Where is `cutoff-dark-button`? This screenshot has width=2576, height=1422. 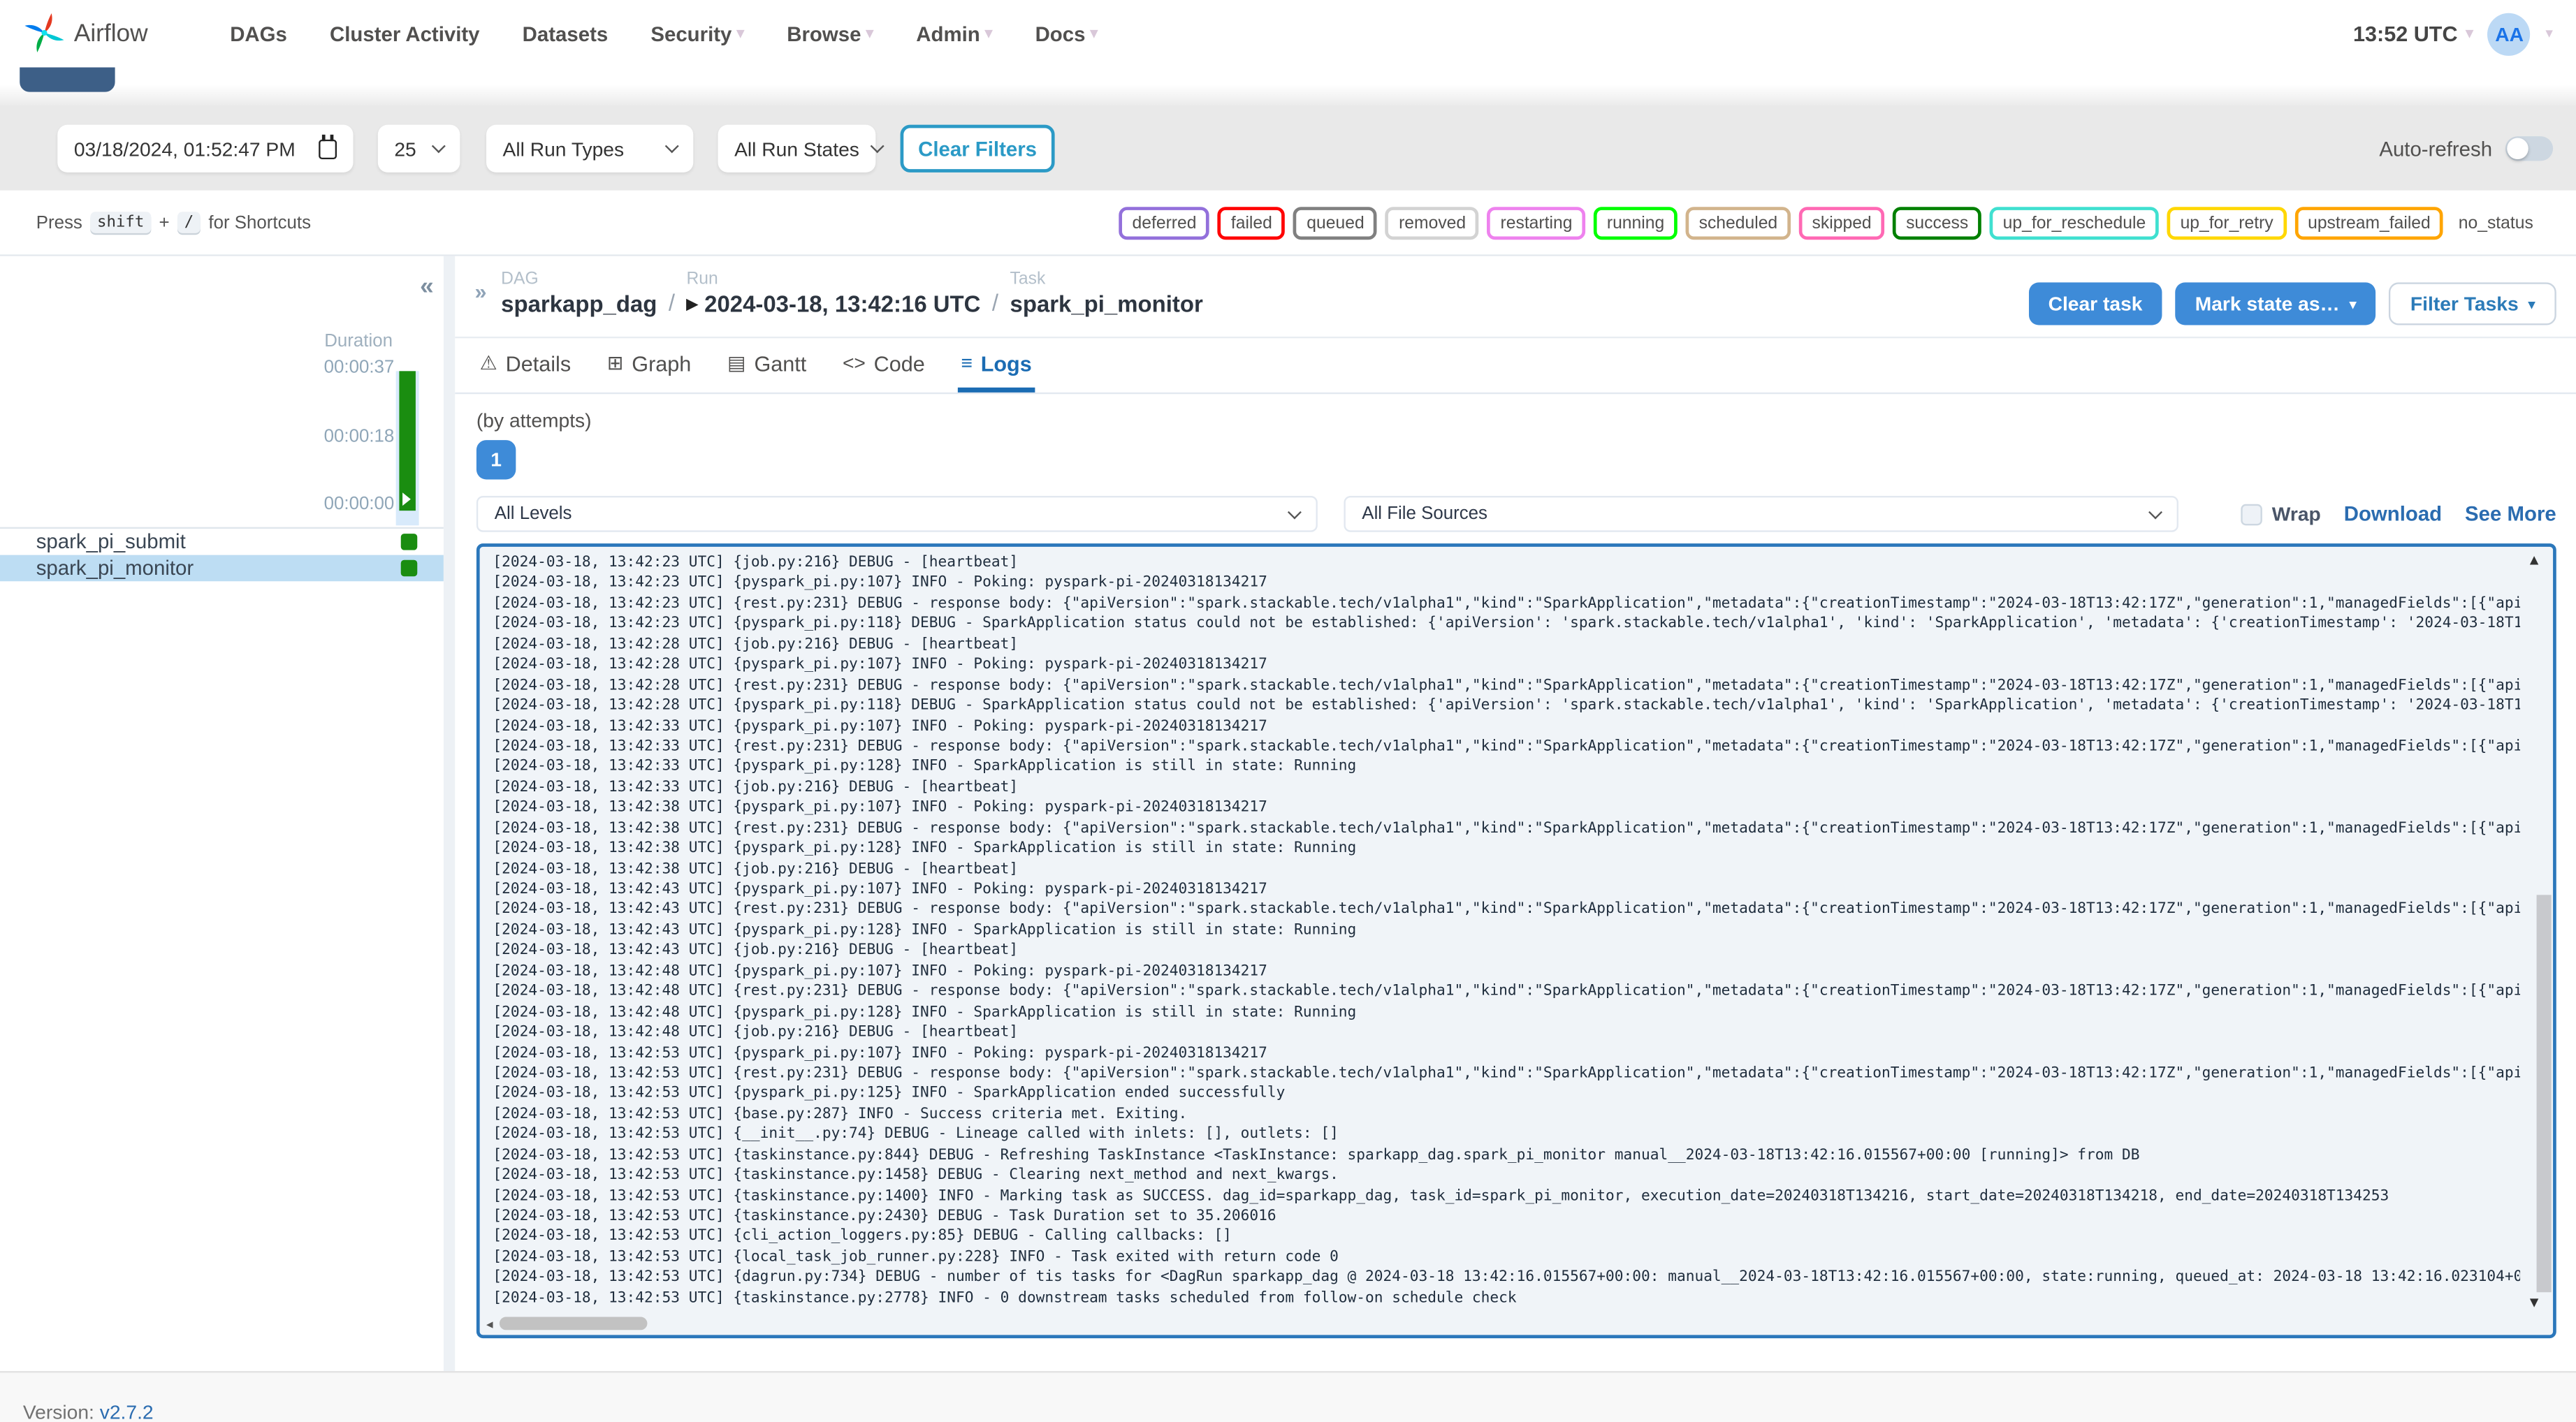 cutoff-dark-button is located at coordinates (67, 79).